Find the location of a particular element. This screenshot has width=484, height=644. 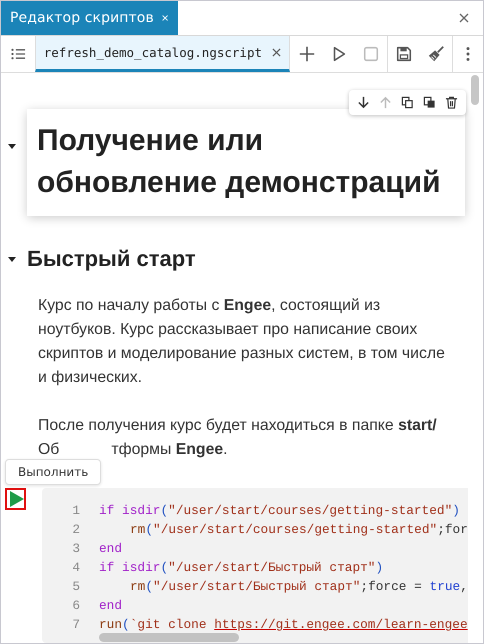

code-line: run(`git clone https://git.engee.com/learn-engee is located at coordinates (283, 625).